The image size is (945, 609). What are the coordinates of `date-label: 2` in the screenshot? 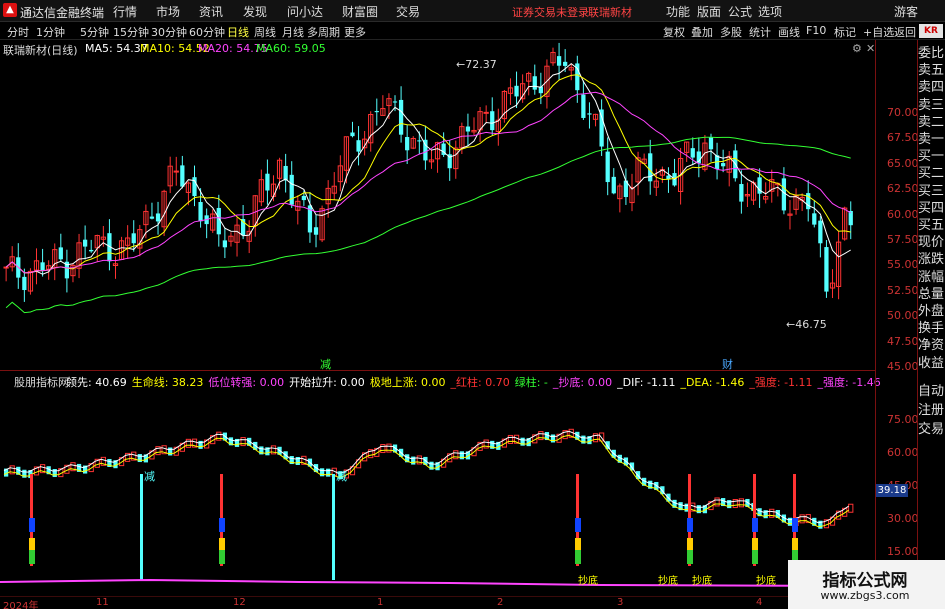 It's located at (500, 602).